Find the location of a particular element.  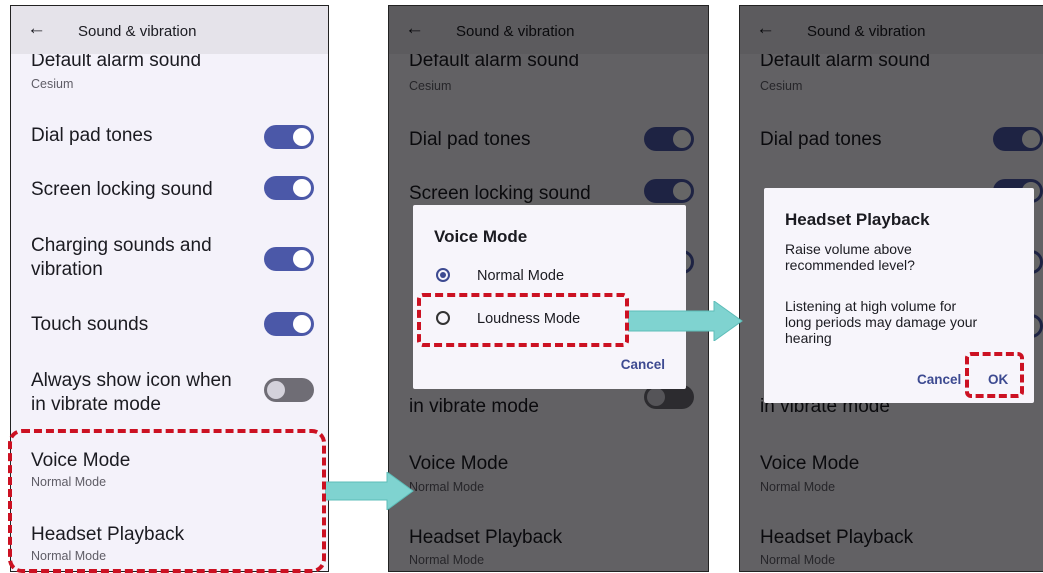

normal-mode-radio is located at coordinates (443, 275).